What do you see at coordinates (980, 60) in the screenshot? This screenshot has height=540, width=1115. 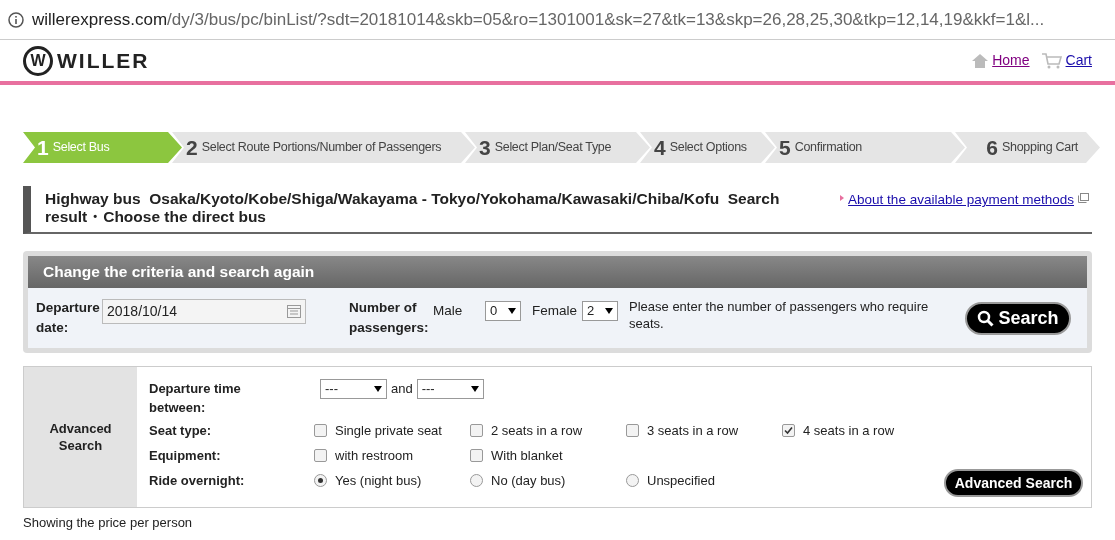 I see `house-icon` at bounding box center [980, 60].